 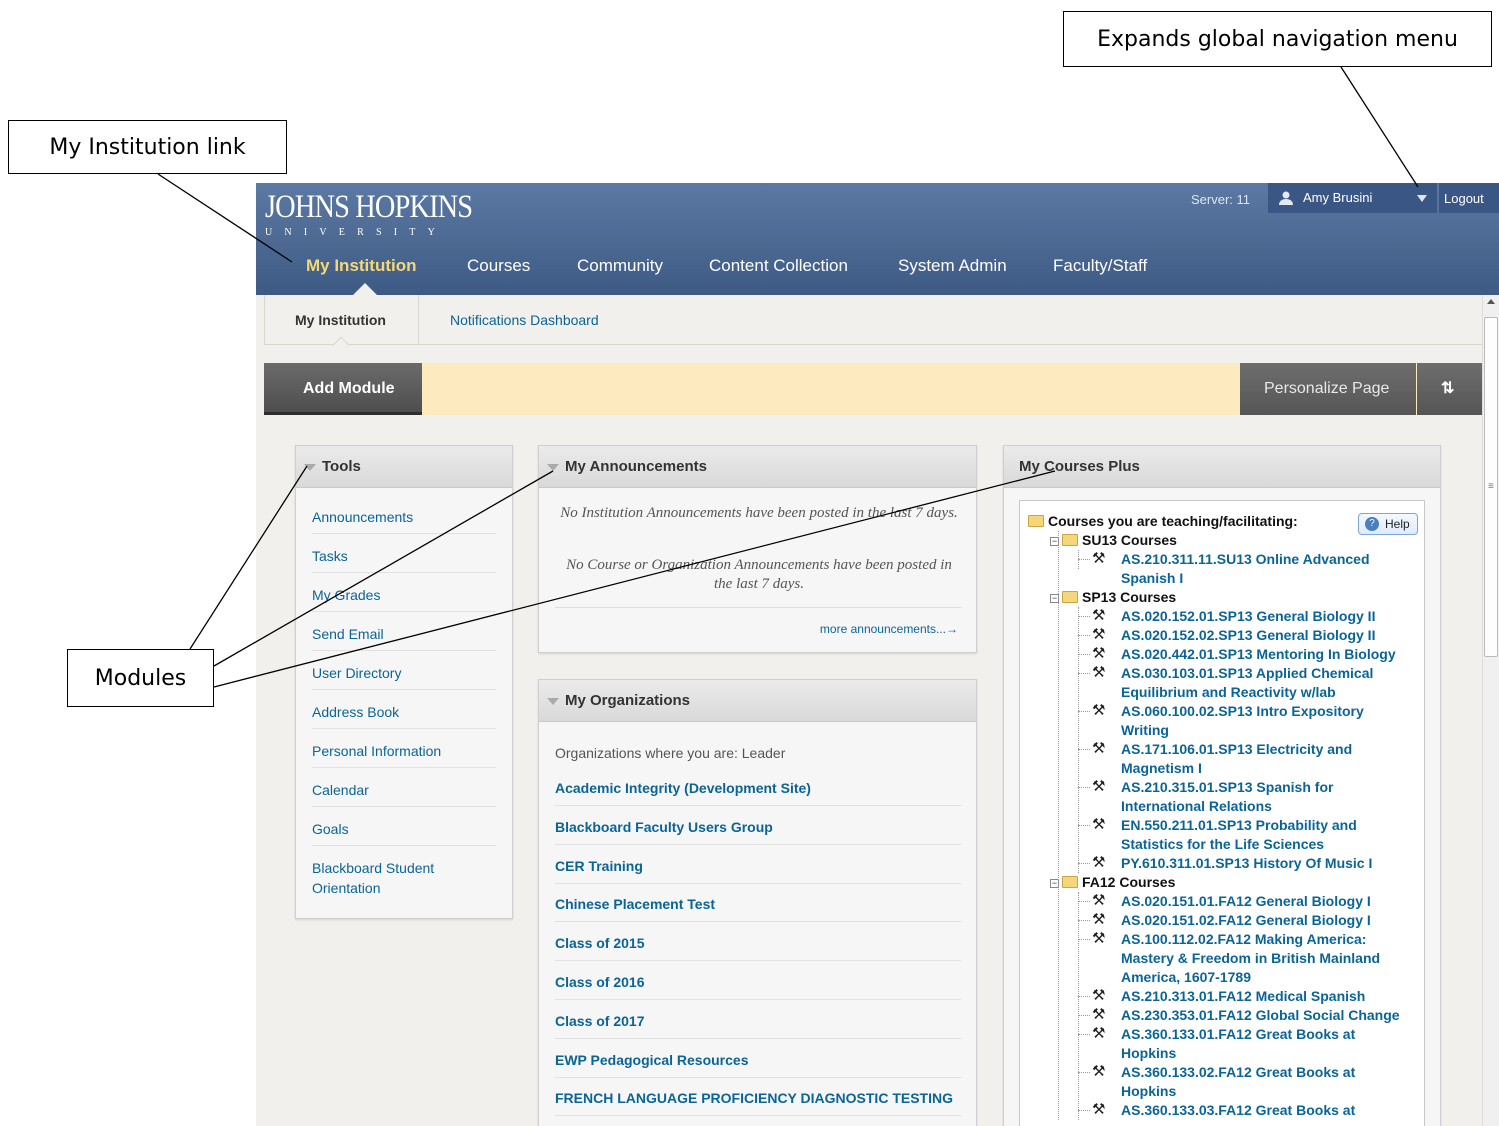 I want to click on course-link: AS.210.315.01.SP13 Spanish for, so click(x=1227, y=787).